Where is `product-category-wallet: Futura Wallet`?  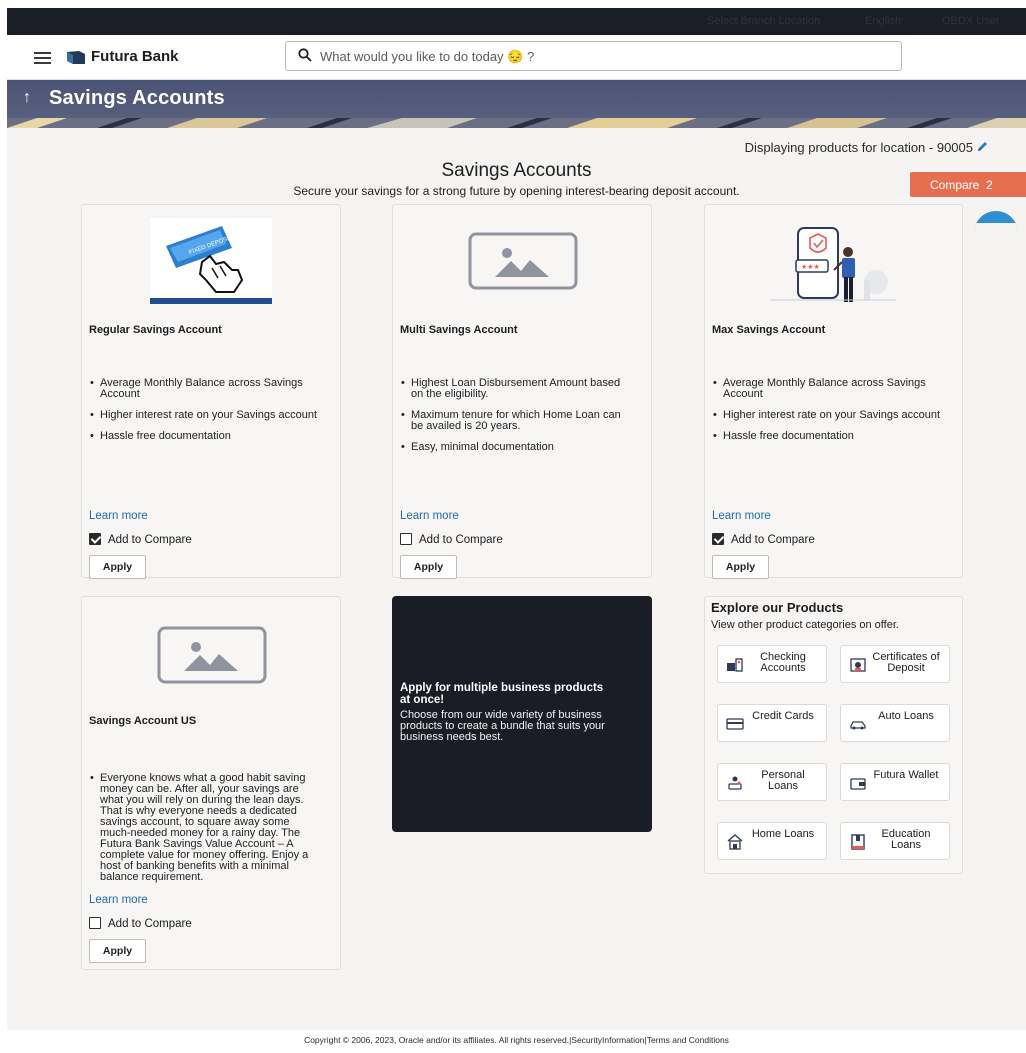 product-category-wallet: Futura Wallet is located at coordinates (895, 782).